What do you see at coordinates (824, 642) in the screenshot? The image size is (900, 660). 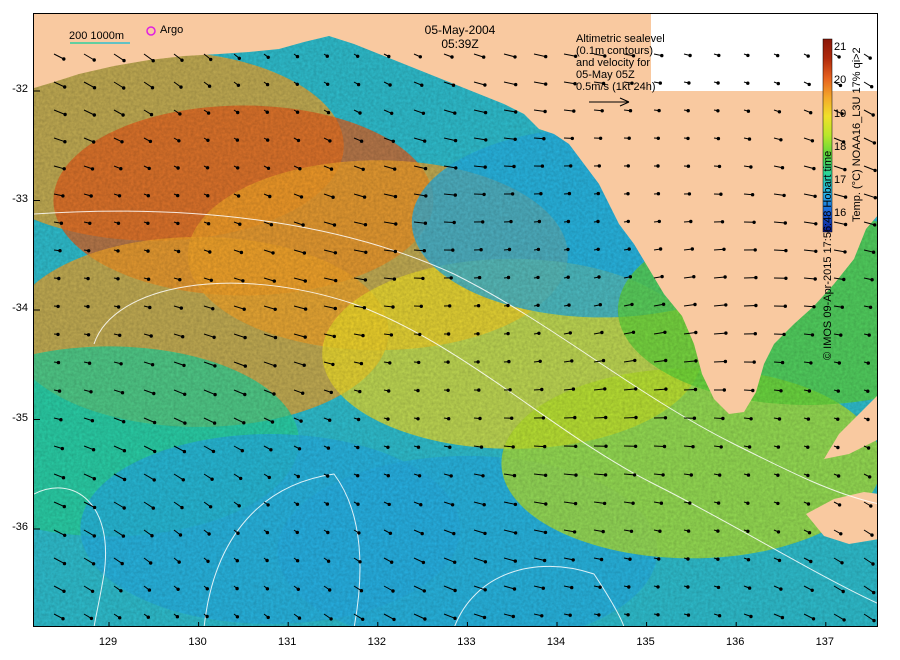 I see `x-tick-label: 137` at bounding box center [824, 642].